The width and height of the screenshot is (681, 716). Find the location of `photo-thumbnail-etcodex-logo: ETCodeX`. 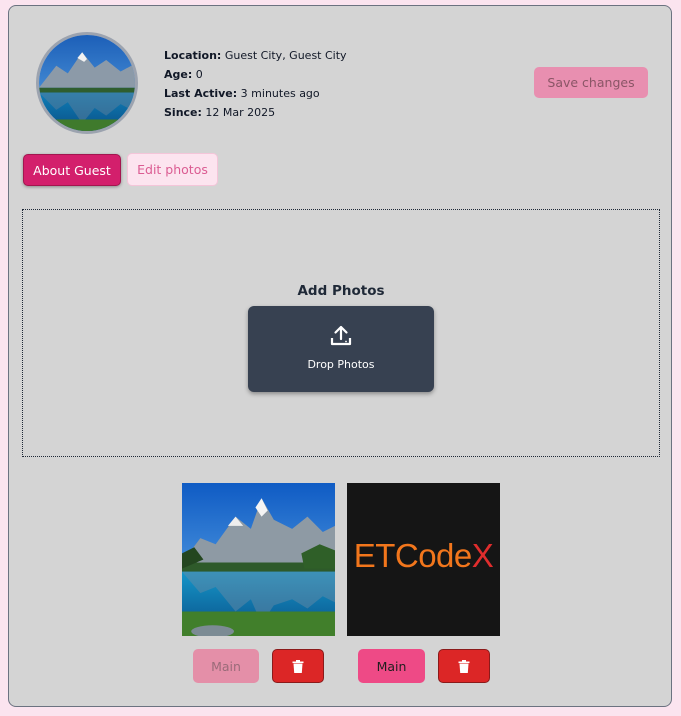

photo-thumbnail-etcodex-logo: ETCodeX is located at coordinates (423, 559).